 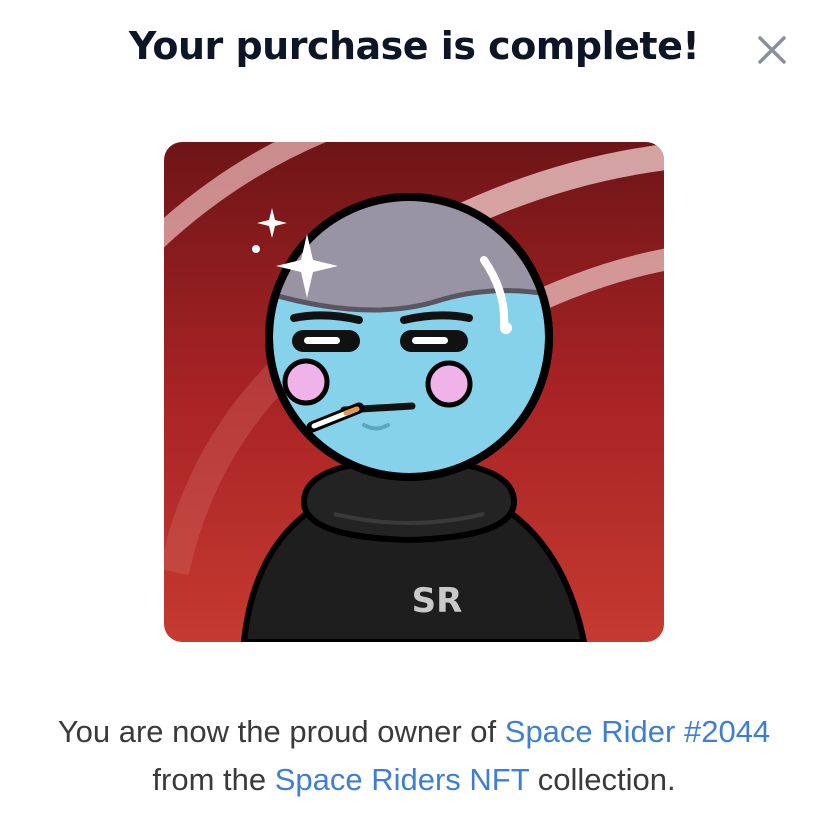 I want to click on item-link: Space Rider #2044, so click(x=637, y=731).